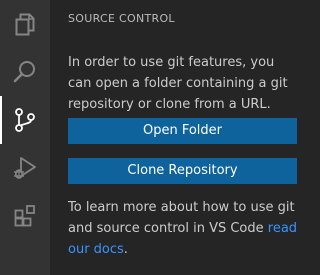 The width and height of the screenshot is (320, 275). I want to click on extensions-icon, so click(25, 216).